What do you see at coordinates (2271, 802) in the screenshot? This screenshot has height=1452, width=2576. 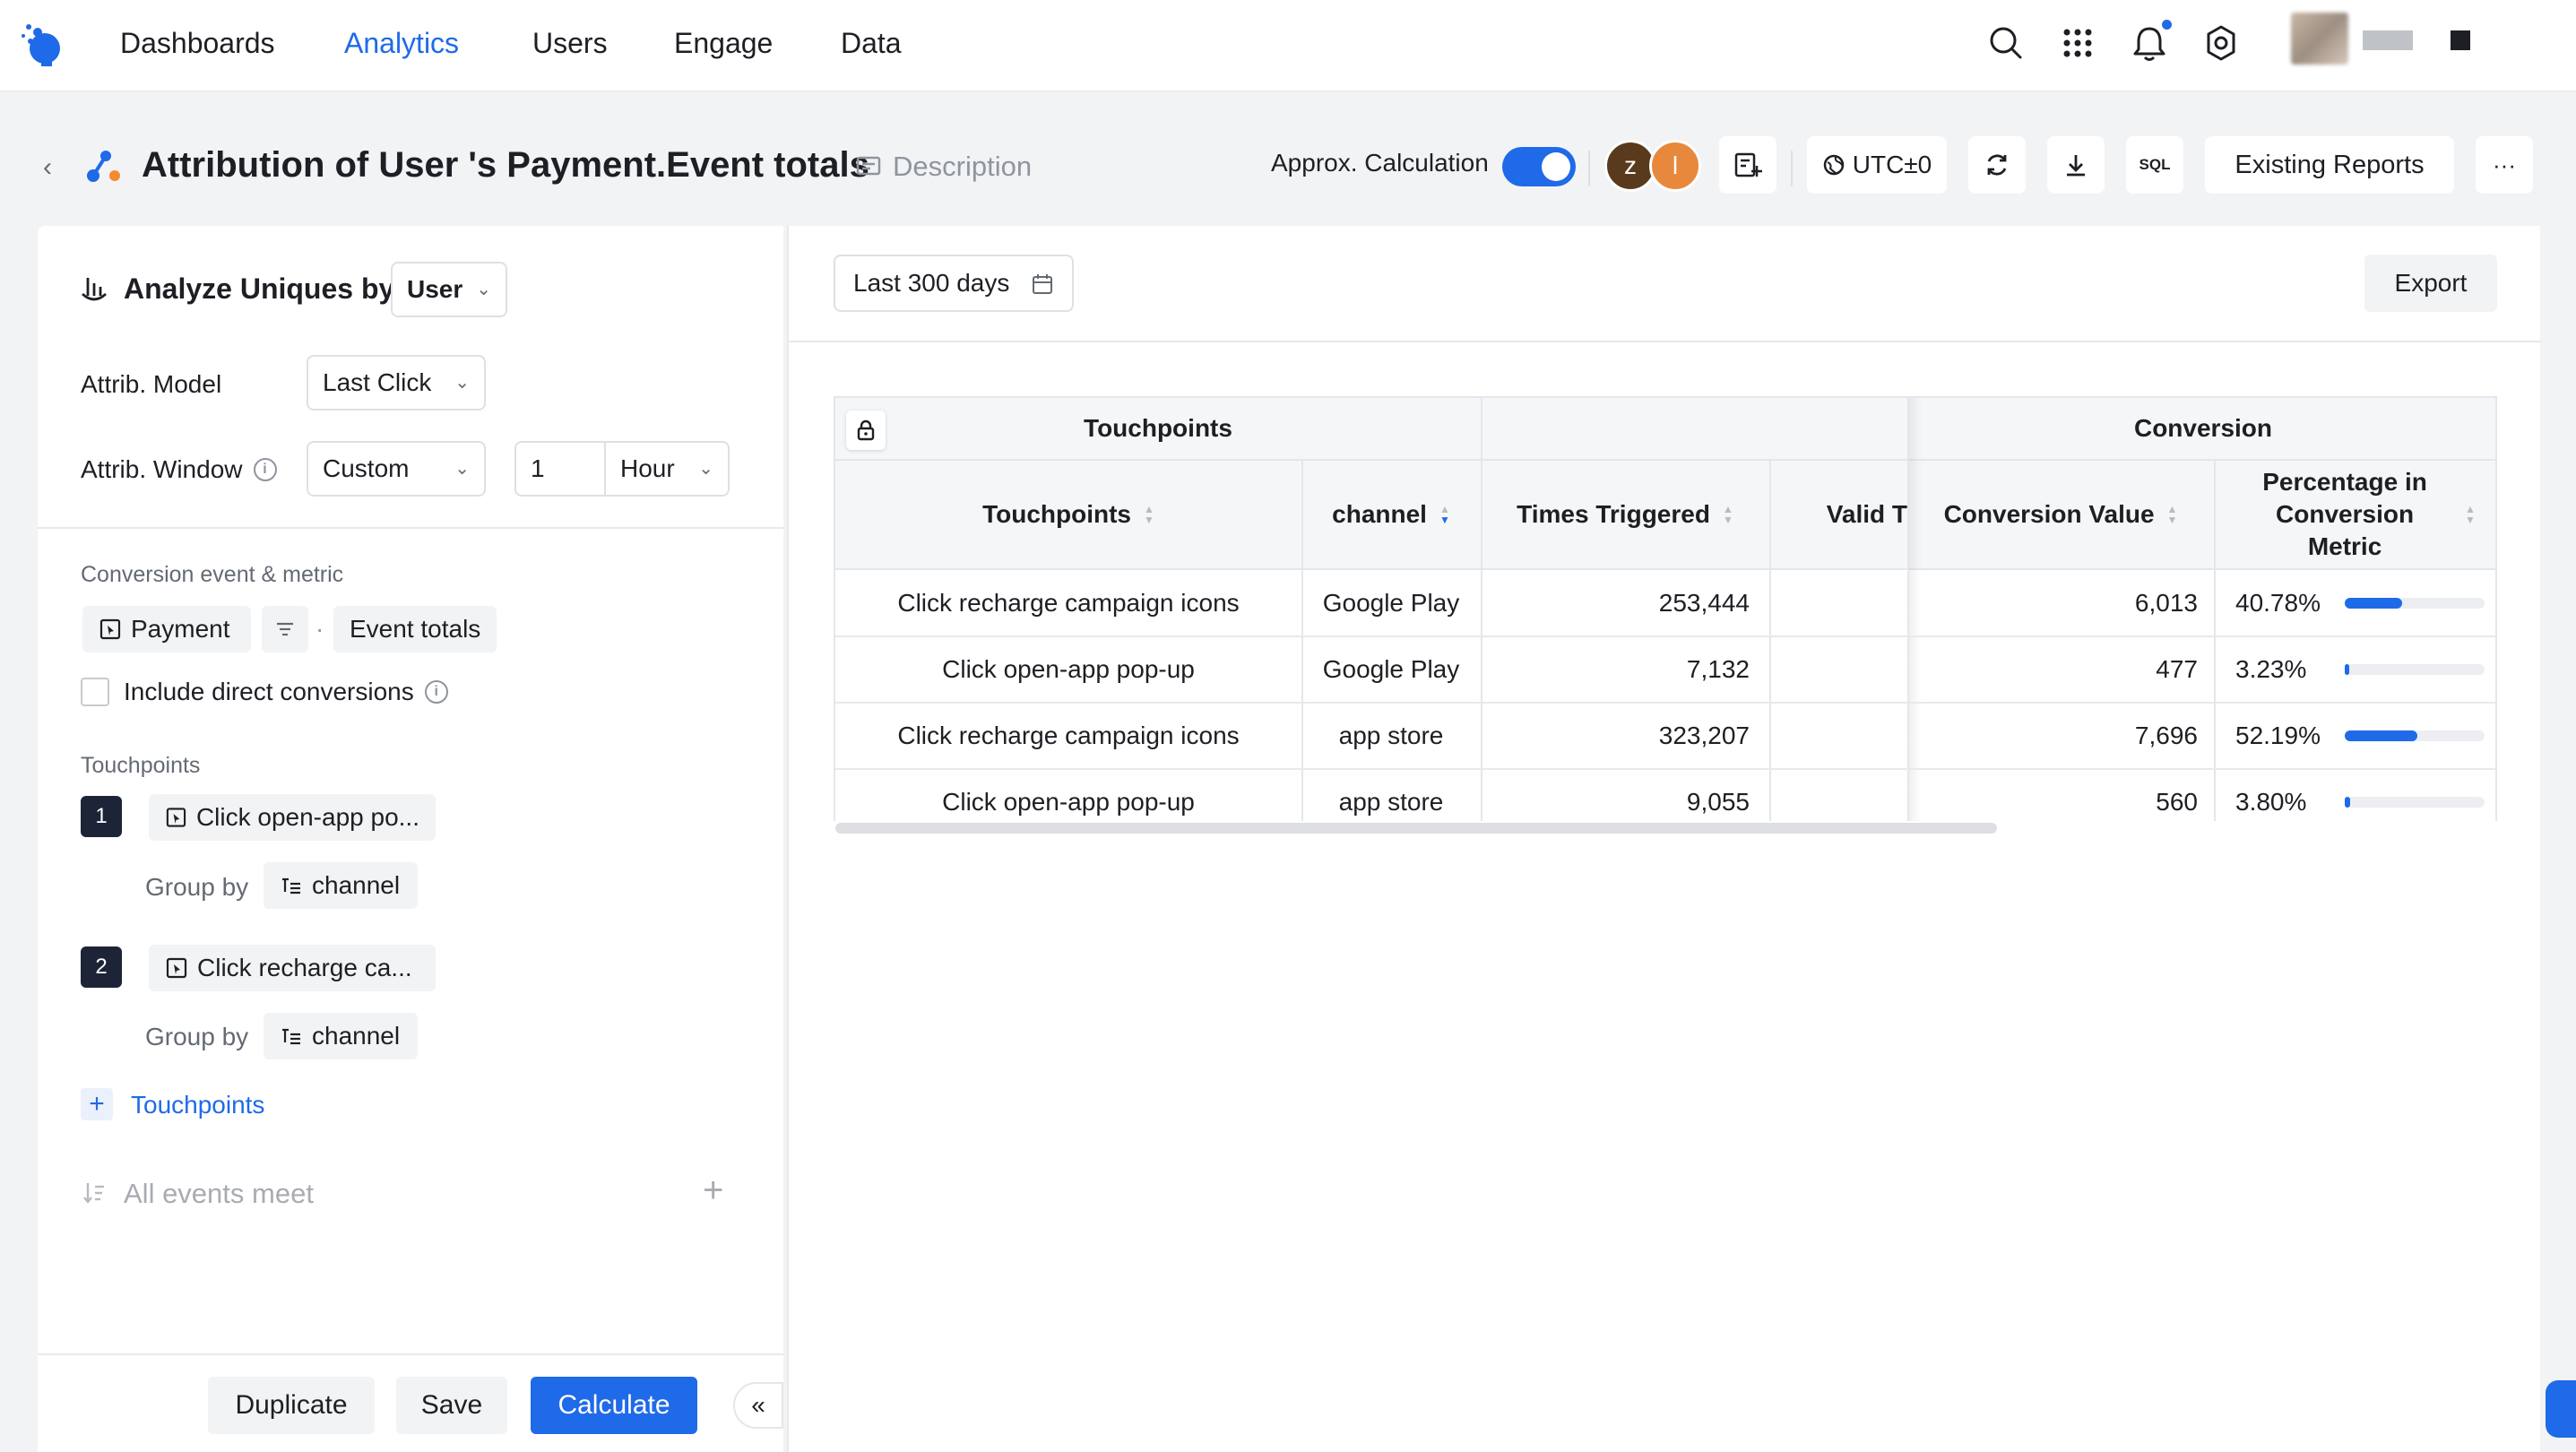 I see `cell-percentage: 3.80%` at bounding box center [2271, 802].